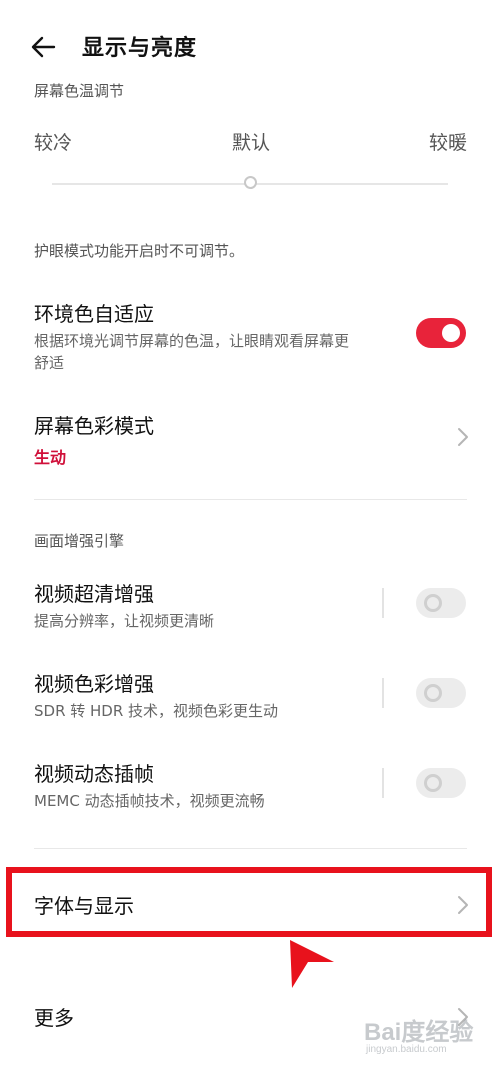 Image resolution: width=500 pixels, height=1068 pixels. What do you see at coordinates (149, 801) in the screenshot?
I see `enhance-item-desc: MEMC 动态插帧技术，视频更流畅` at bounding box center [149, 801].